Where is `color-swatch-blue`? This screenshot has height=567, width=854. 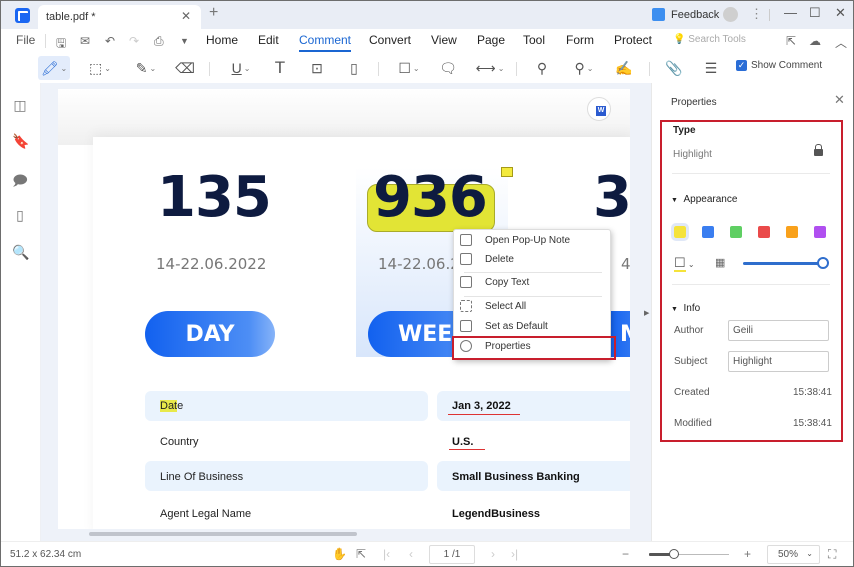
color-swatch-blue is located at coordinates (708, 232).